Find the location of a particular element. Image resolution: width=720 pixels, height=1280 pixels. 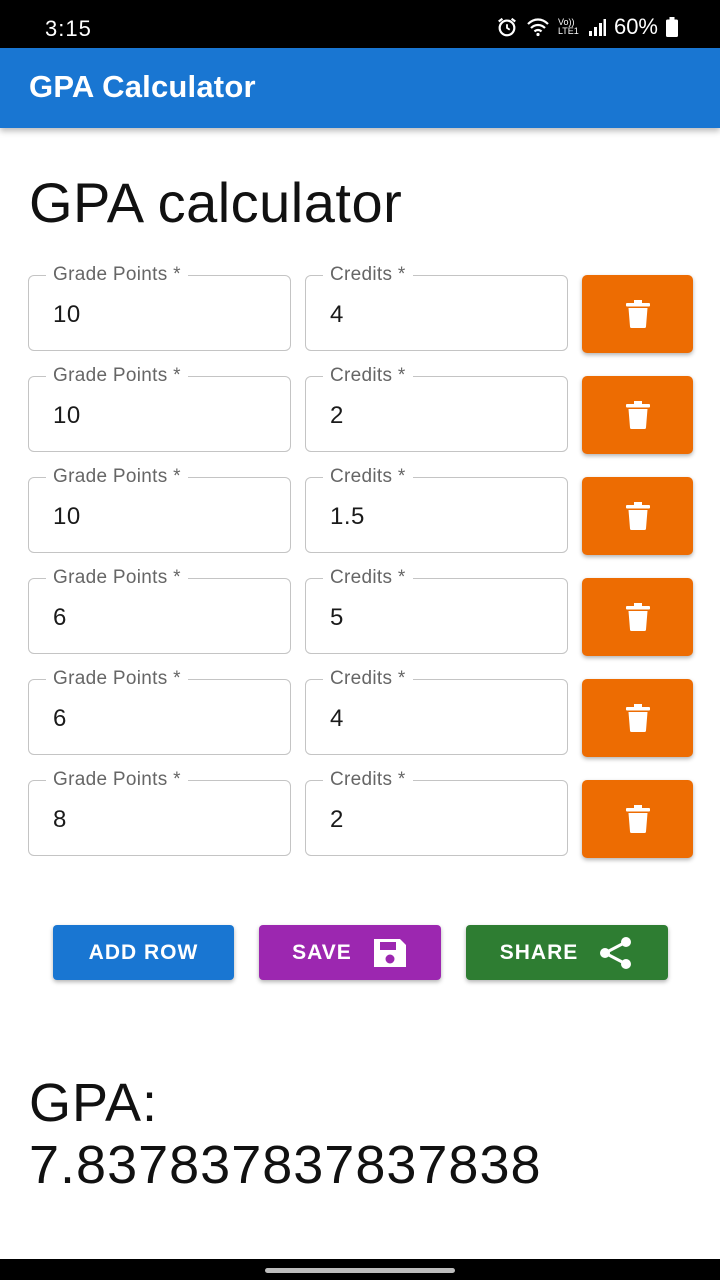

gpa-value: 7.837837837837838 is located at coordinates (285, 1165).